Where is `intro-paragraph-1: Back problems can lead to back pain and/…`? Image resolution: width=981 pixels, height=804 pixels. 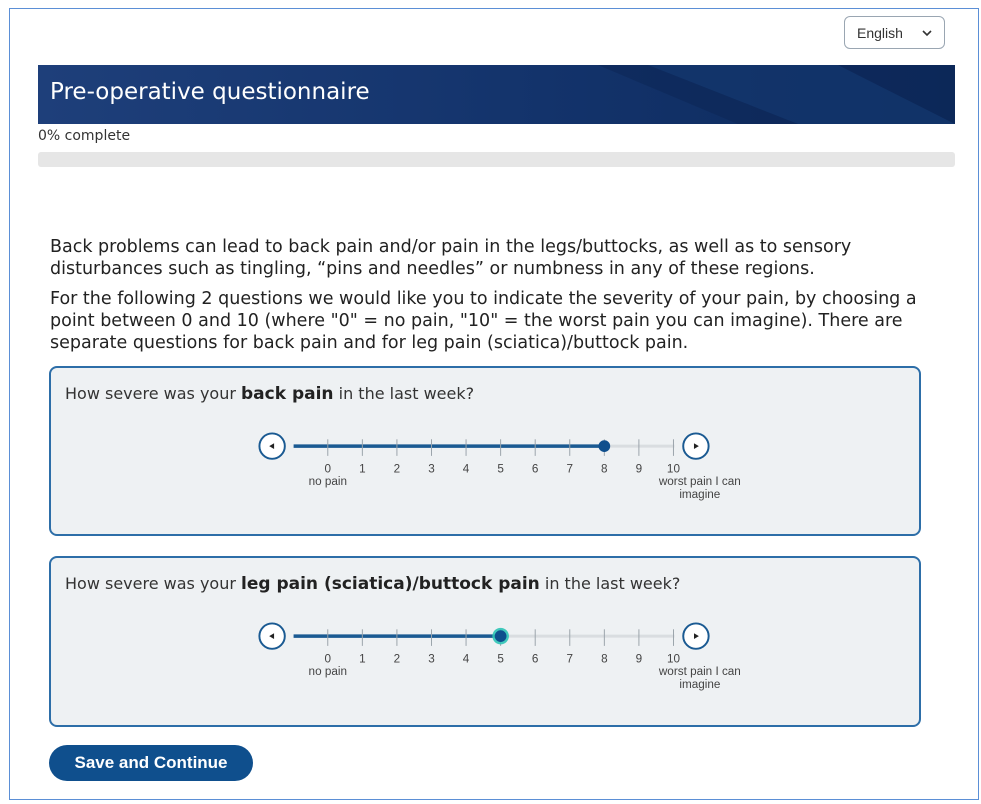 intro-paragraph-1: Back problems can lead to back pain and/… is located at coordinates (451, 258).